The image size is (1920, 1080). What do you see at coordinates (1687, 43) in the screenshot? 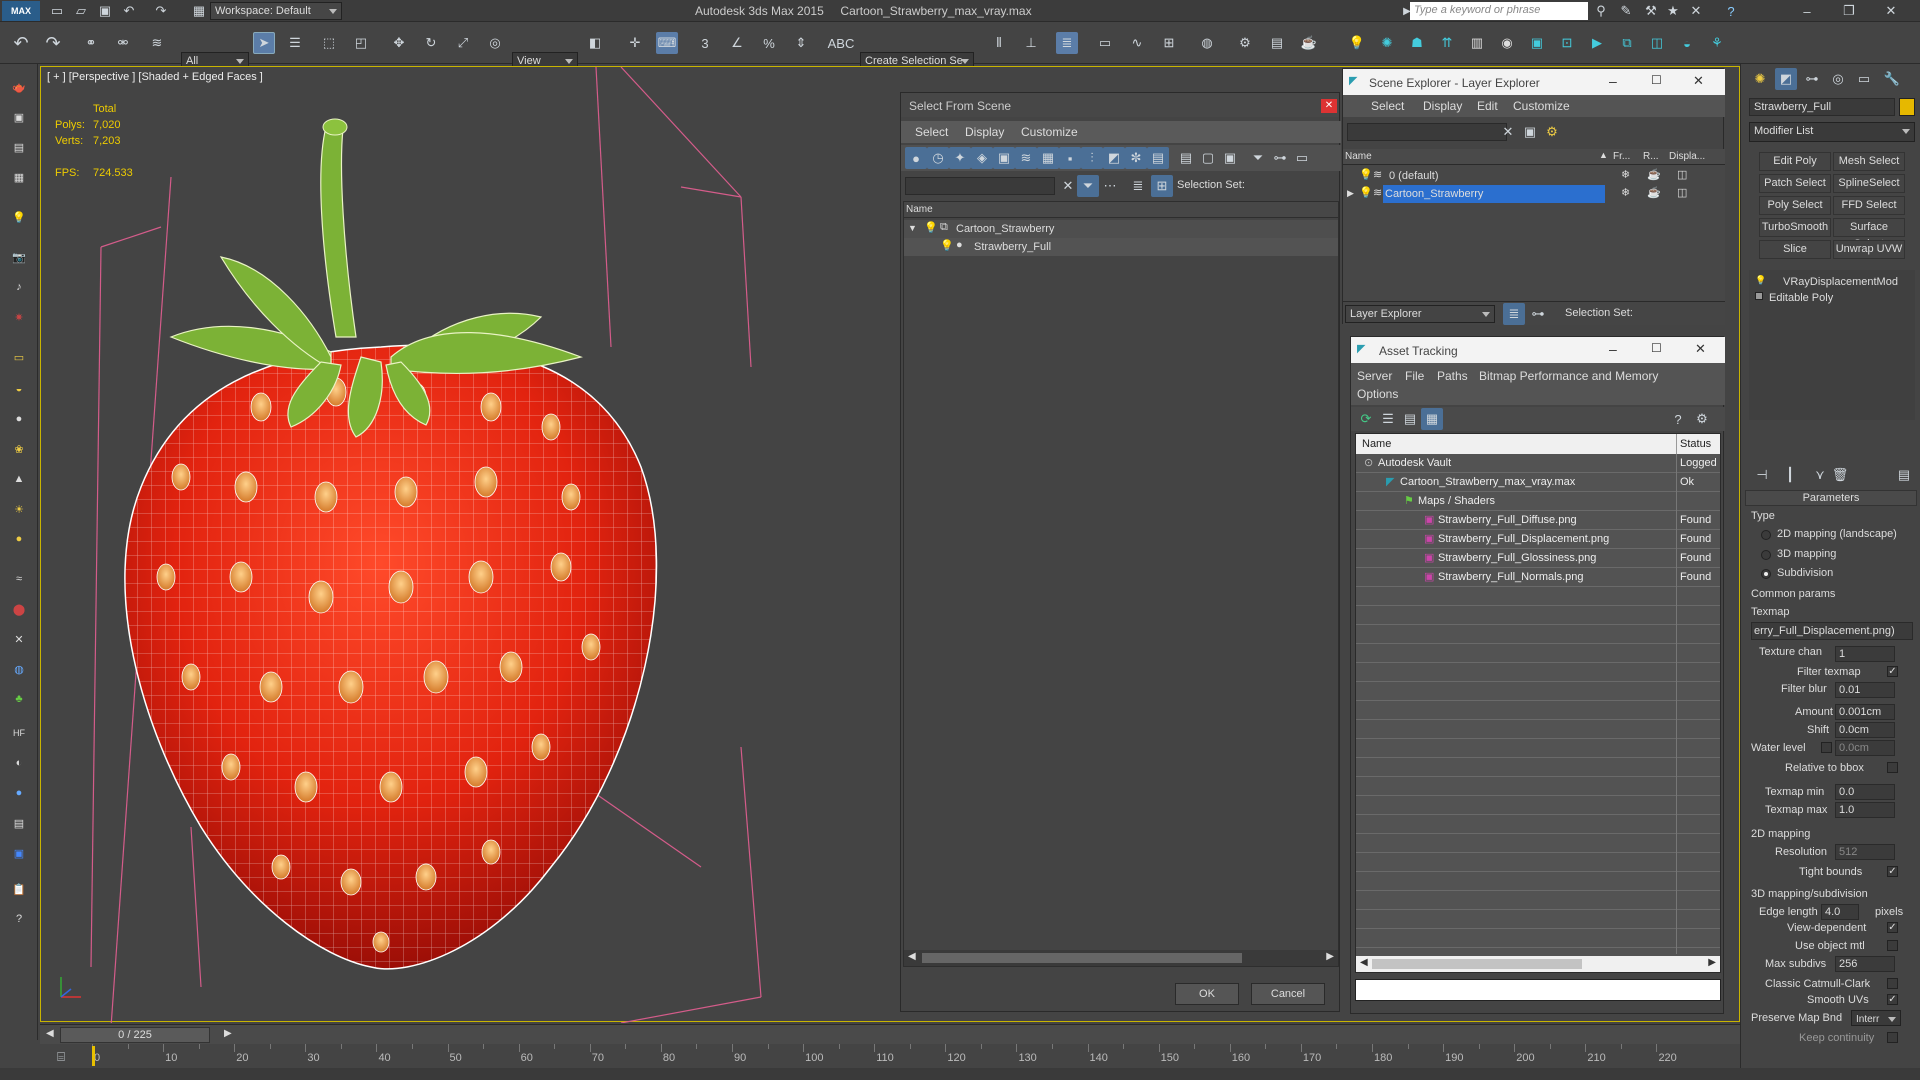
I see `vray-material-icon: ◒` at bounding box center [1687, 43].